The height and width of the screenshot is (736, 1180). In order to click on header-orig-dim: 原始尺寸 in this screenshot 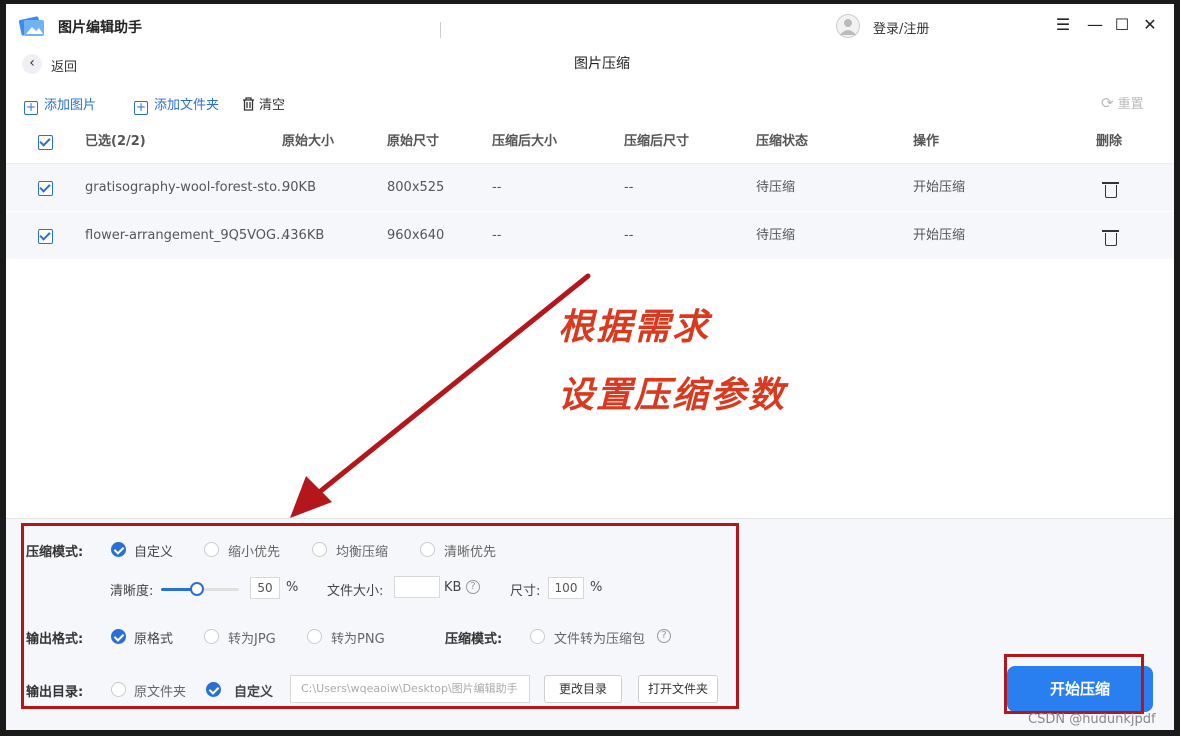, I will do `click(413, 141)`.